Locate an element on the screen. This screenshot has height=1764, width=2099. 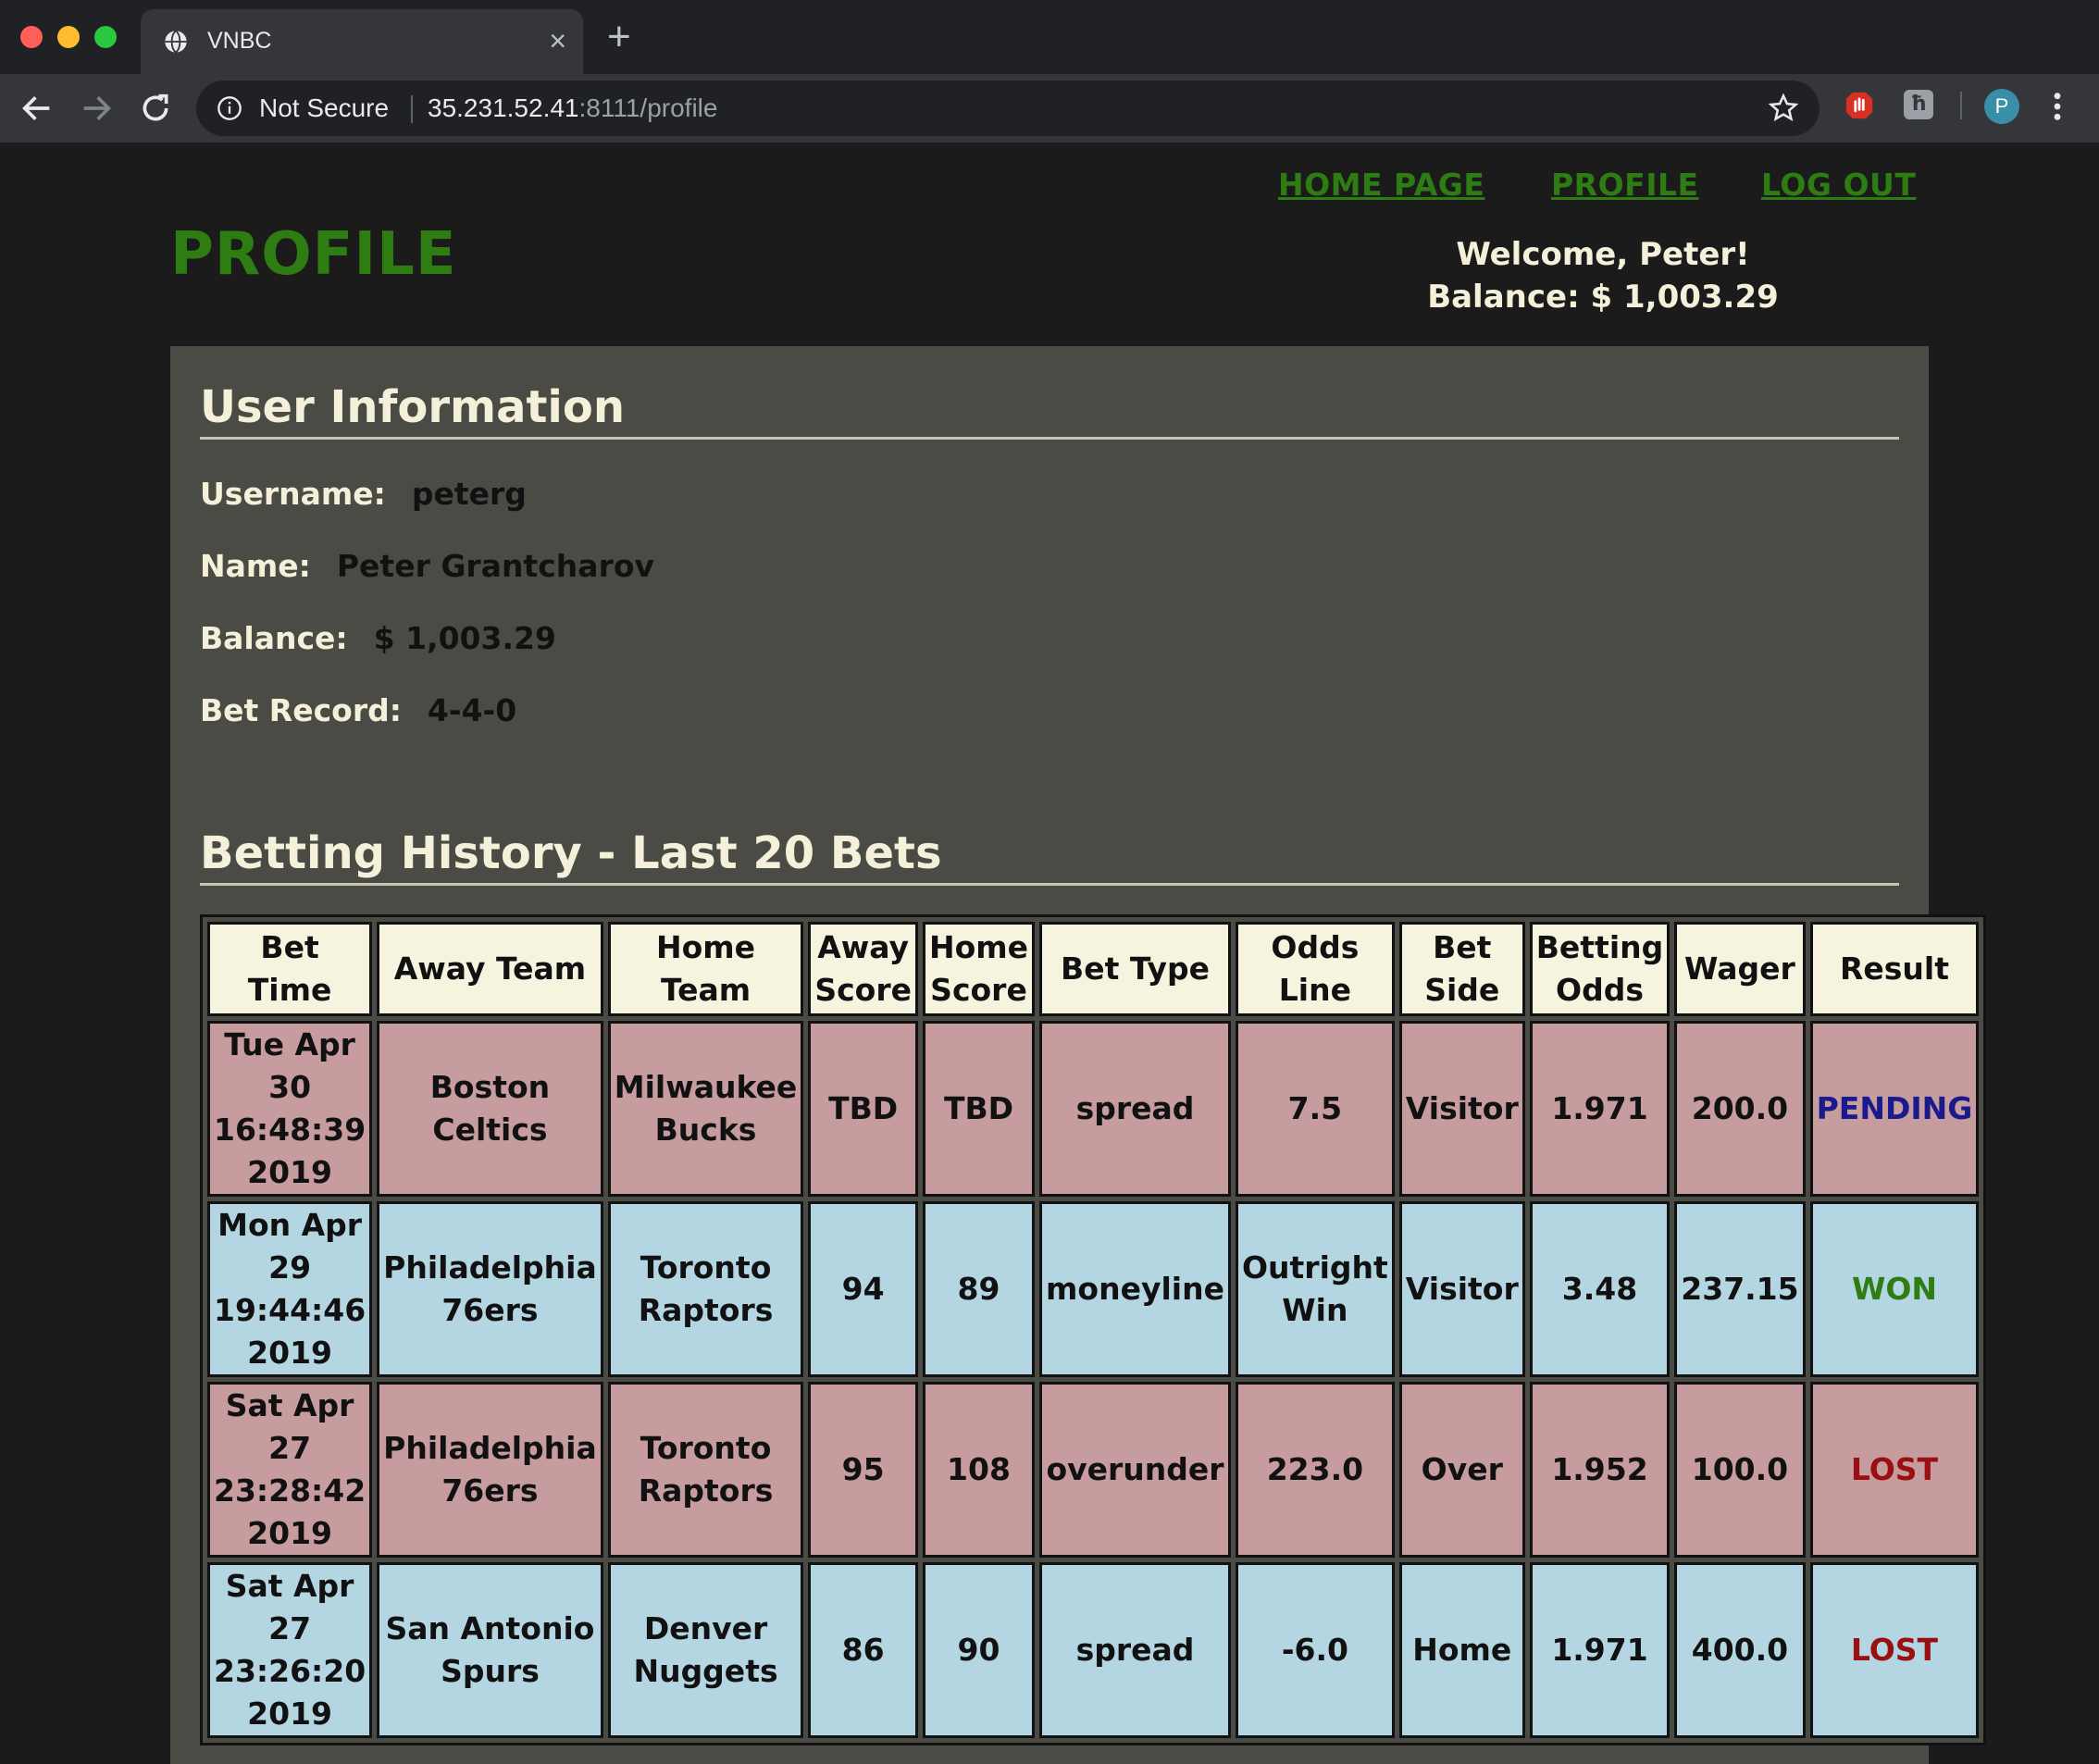
betting-odds-cell: 1.952 is located at coordinates (1600, 1470).